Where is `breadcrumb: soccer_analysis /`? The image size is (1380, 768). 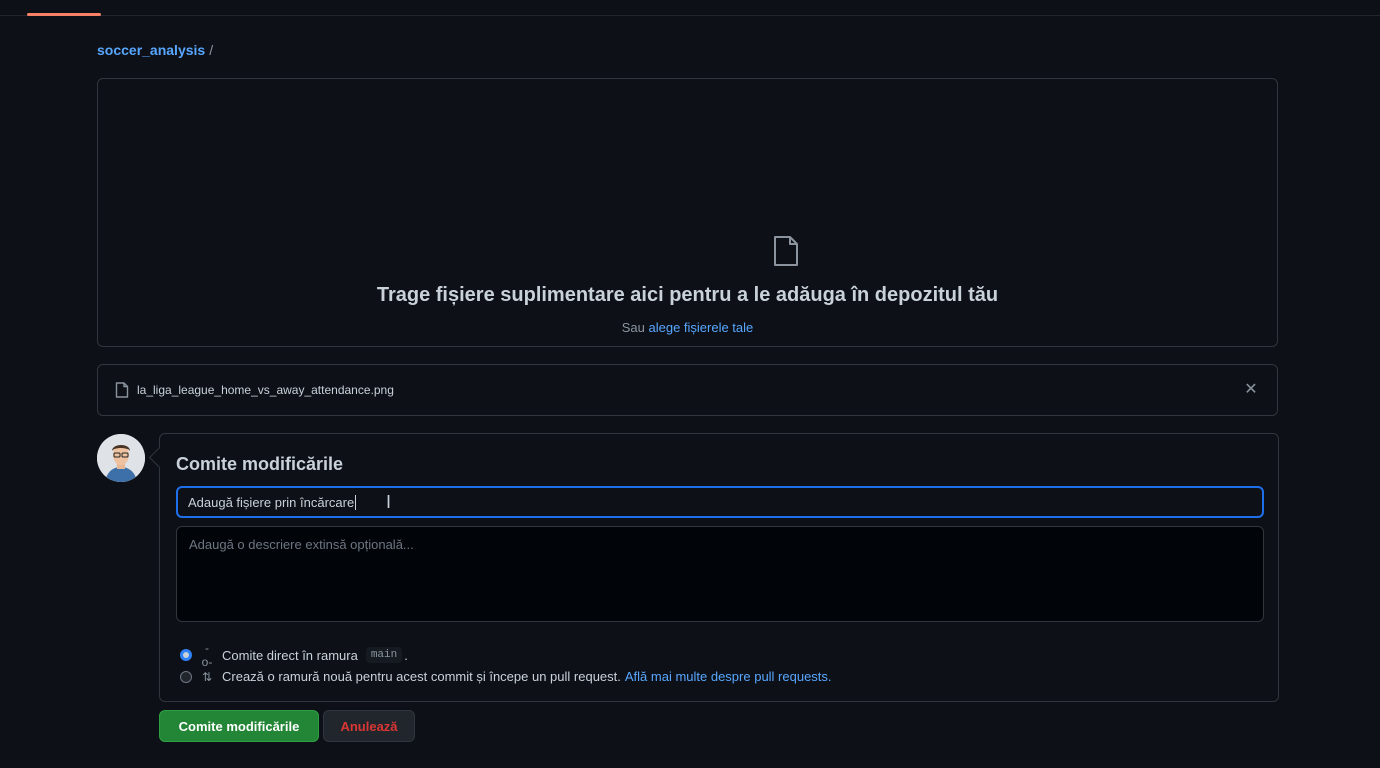
breadcrumb: soccer_analysis / is located at coordinates (155, 50).